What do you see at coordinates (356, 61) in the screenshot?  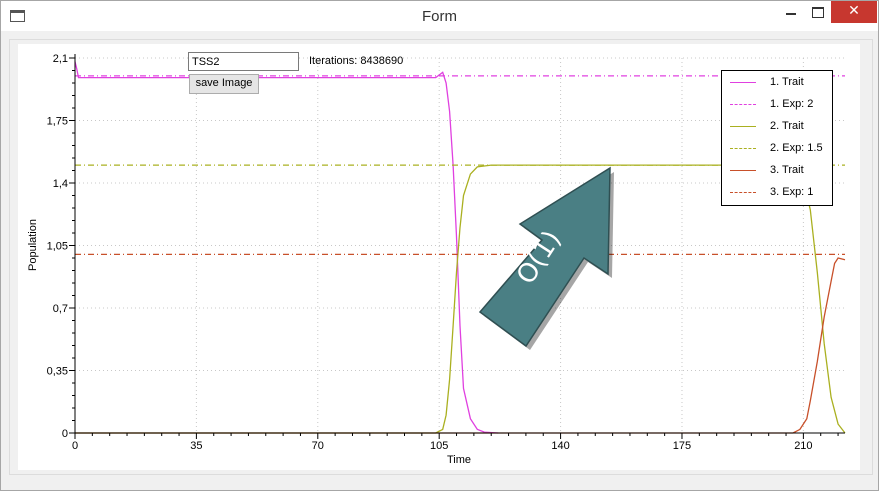 I see `iterations-label: Iterations: 8438690` at bounding box center [356, 61].